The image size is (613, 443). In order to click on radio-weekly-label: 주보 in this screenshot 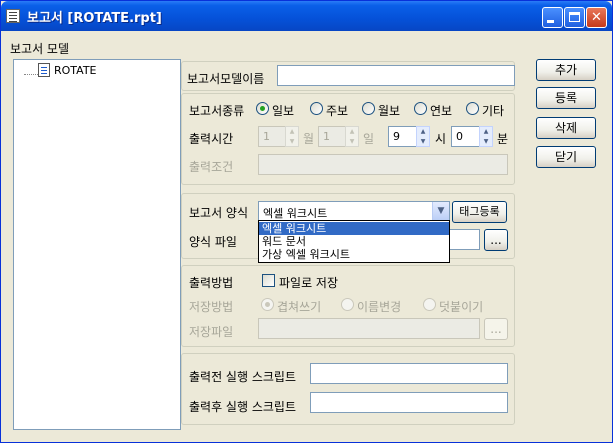, I will do `click(337, 111)`.